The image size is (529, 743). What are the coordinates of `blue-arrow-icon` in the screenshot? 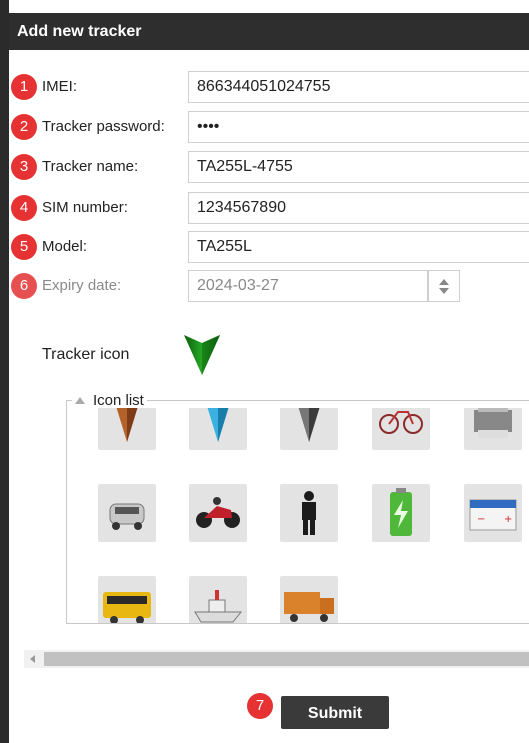 It's located at (218, 429).